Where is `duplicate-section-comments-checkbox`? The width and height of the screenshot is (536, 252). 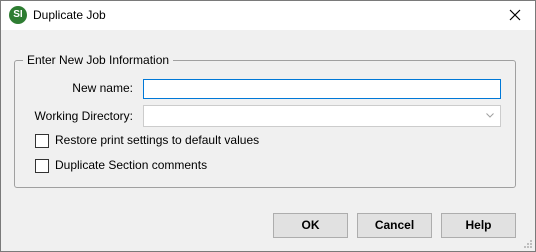
duplicate-section-comments-checkbox is located at coordinates (42, 166).